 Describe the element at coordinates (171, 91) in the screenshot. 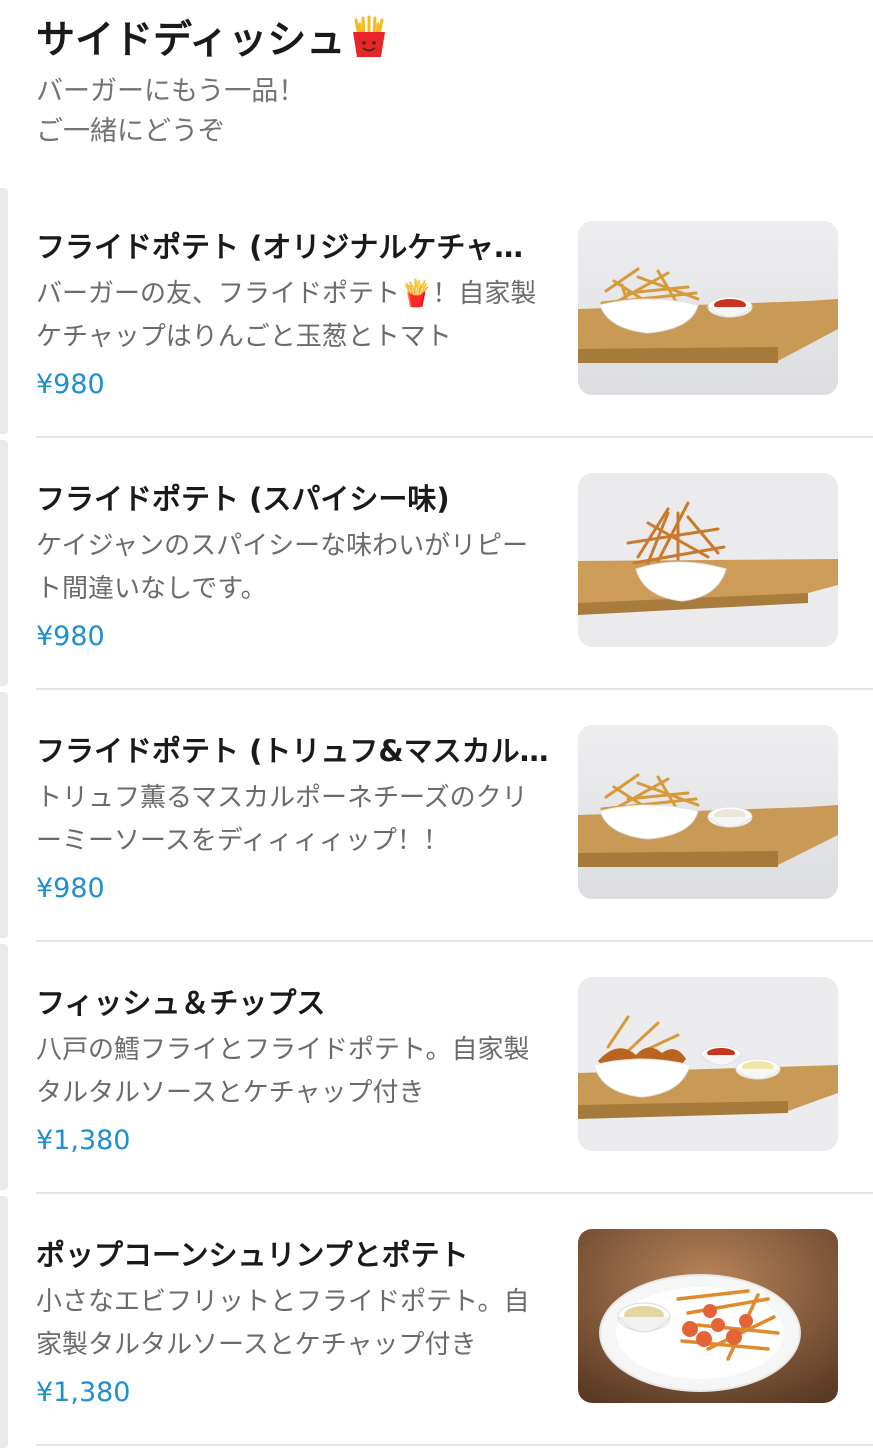

I see `subtitle-line-1: バーガーにもう一品！` at that location.